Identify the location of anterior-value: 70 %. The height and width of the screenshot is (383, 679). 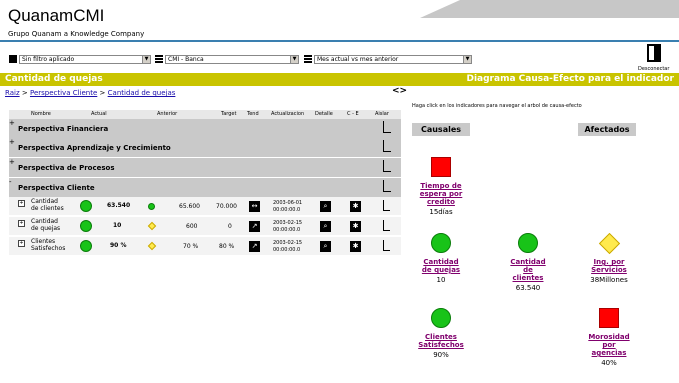
(191, 246).